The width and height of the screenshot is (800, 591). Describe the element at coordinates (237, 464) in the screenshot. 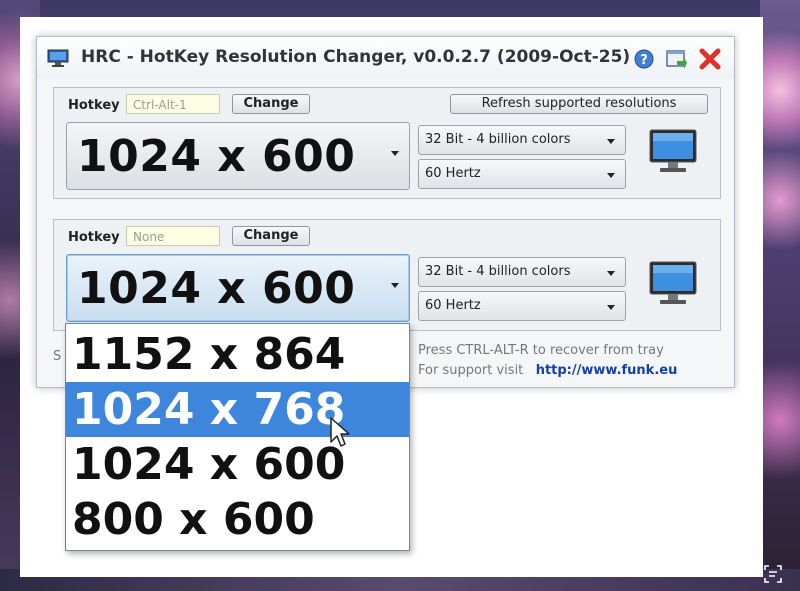

I see `dropdown-option: 1024 x 600` at that location.